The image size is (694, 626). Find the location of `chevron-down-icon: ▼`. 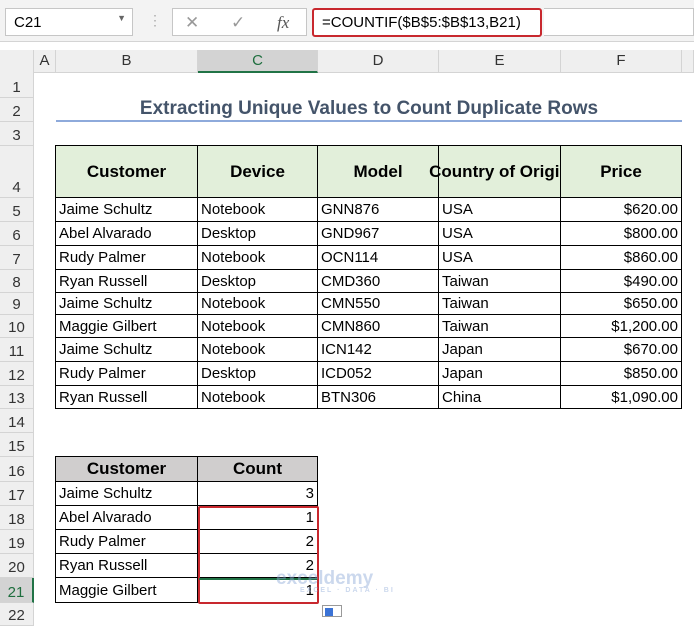

chevron-down-icon: ▼ is located at coordinates (121, 18).